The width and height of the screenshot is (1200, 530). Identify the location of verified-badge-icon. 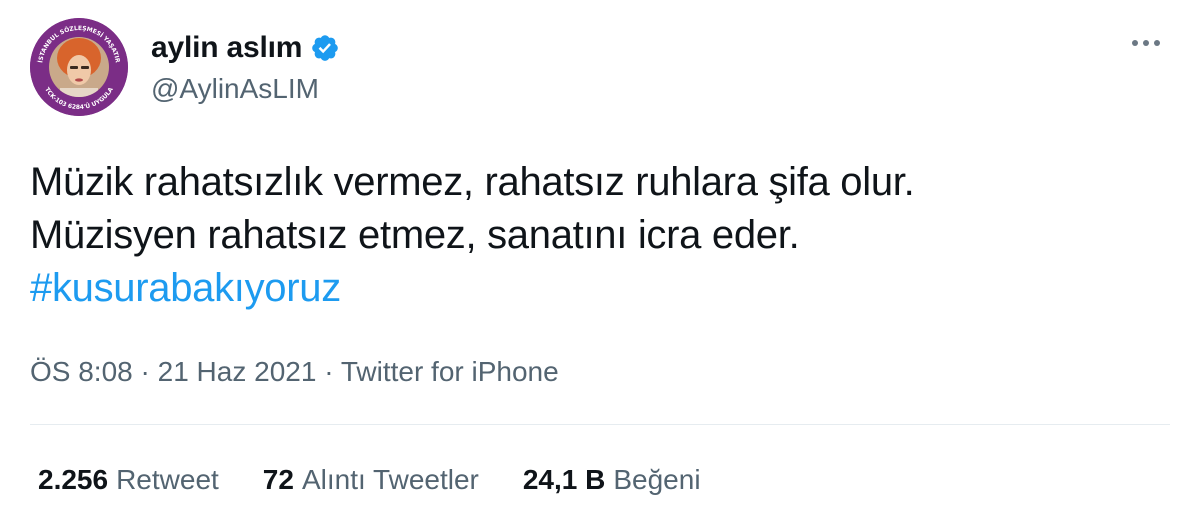
(325, 48).